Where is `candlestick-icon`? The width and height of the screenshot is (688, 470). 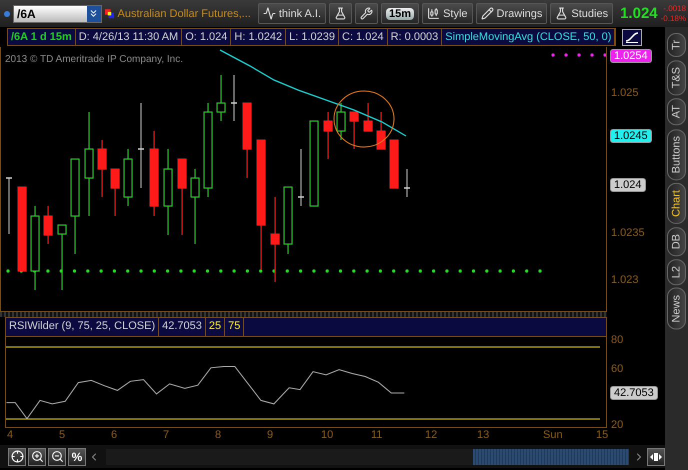
candlestick-icon is located at coordinates (433, 13).